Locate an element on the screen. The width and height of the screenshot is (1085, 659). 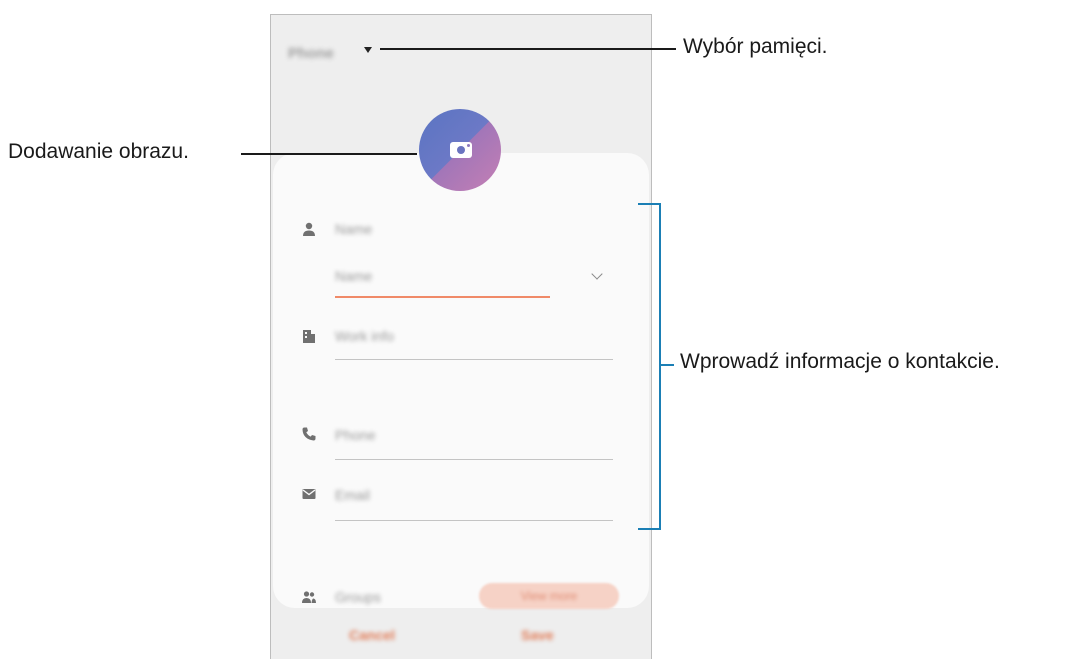
email-underline is located at coordinates (474, 520).